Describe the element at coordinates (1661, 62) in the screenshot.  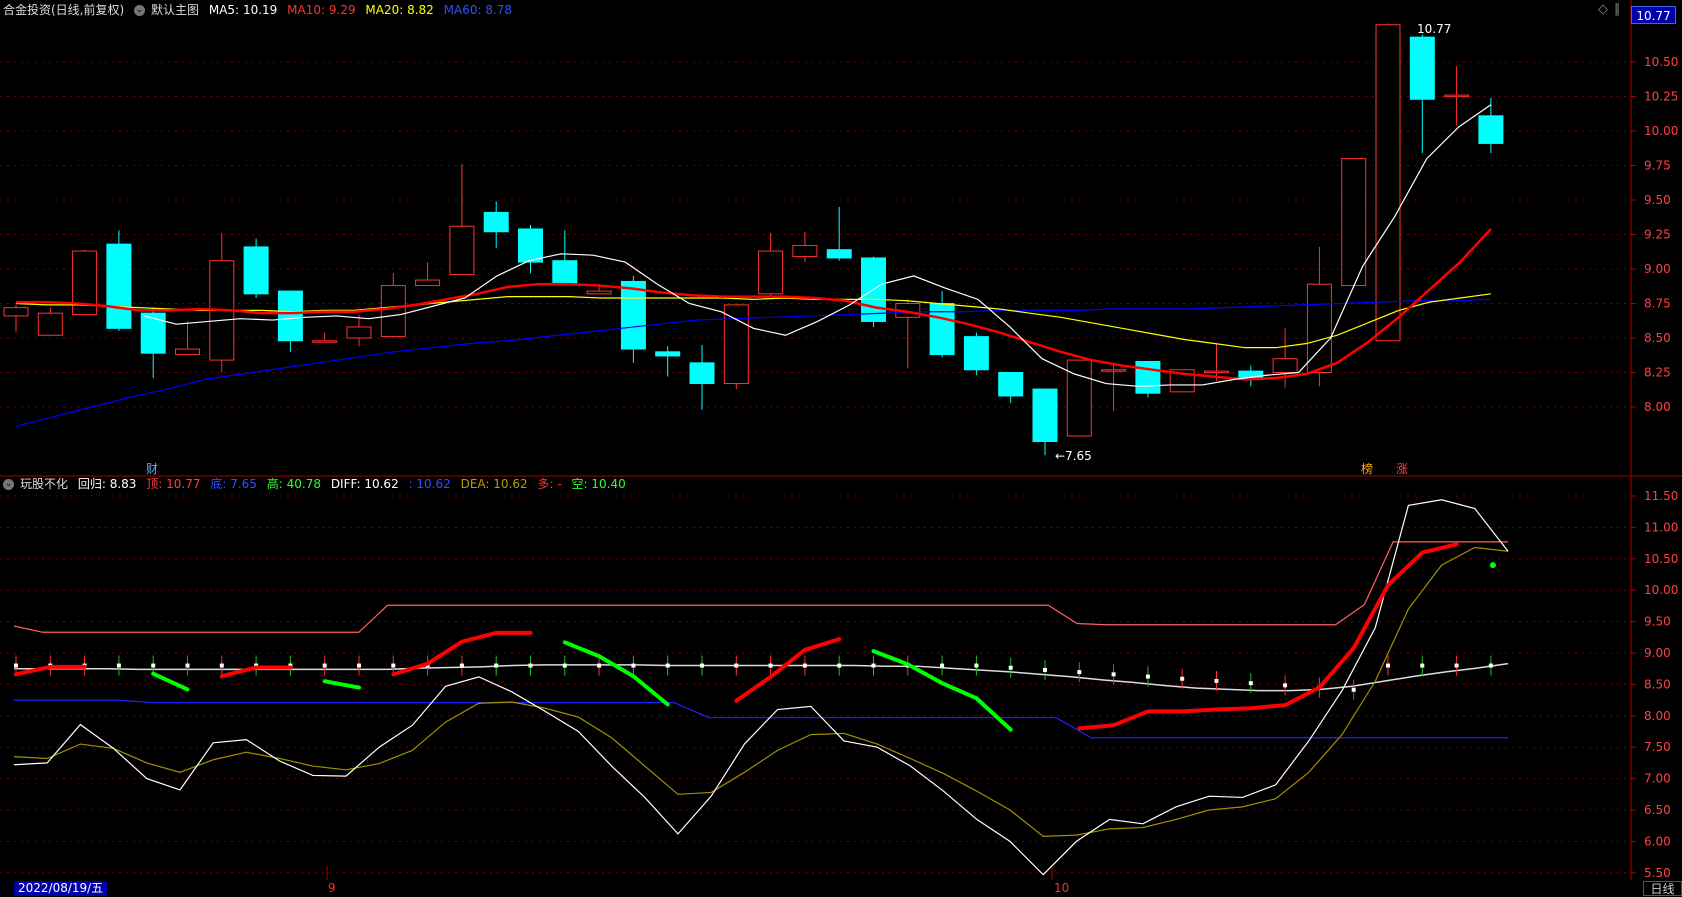
I see `main-axis-label: 10.50` at that location.